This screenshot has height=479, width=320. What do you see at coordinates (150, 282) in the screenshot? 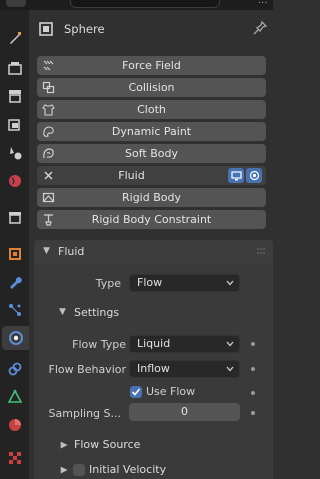
I see `type-value: Flow` at bounding box center [150, 282].